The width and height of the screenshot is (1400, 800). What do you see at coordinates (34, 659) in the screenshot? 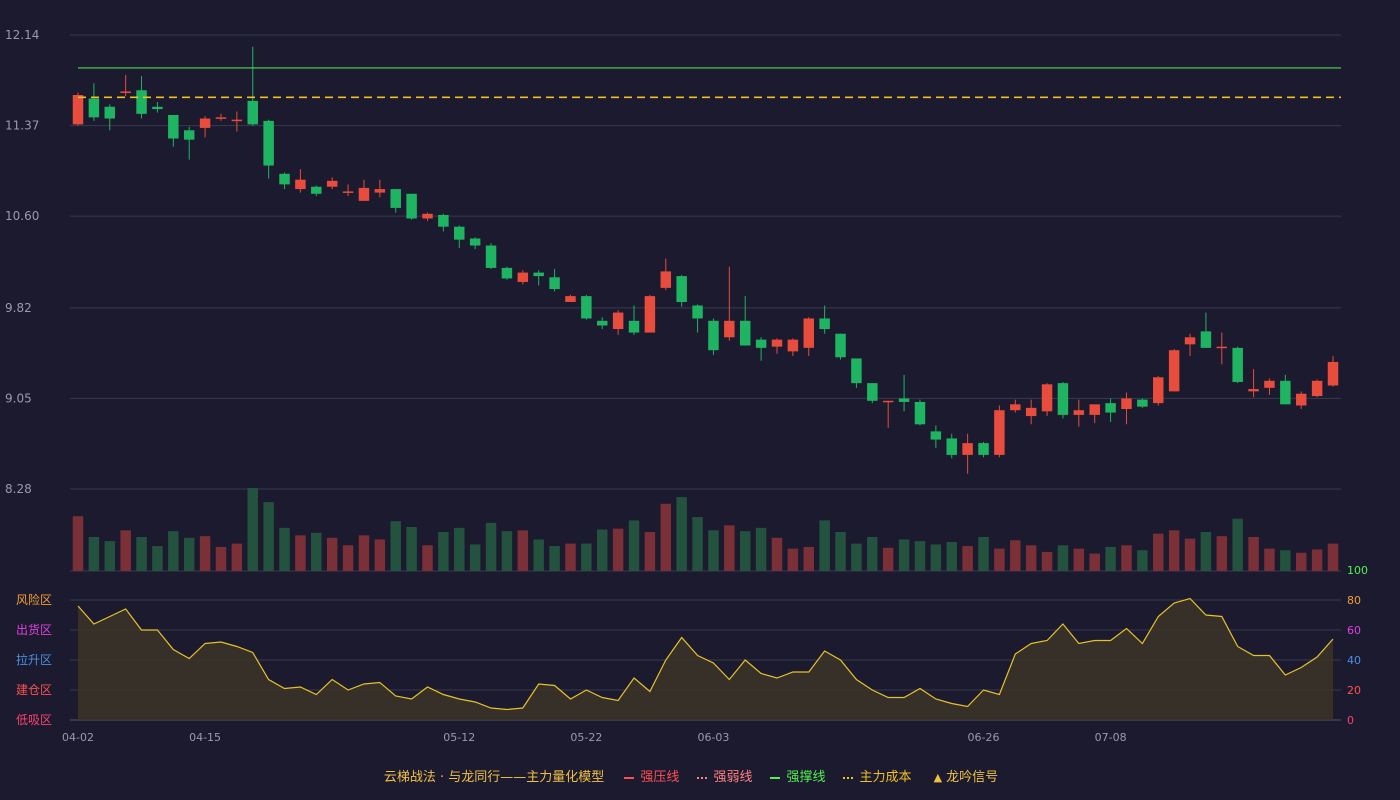
I see `zone-label: 拉升区` at bounding box center [34, 659].